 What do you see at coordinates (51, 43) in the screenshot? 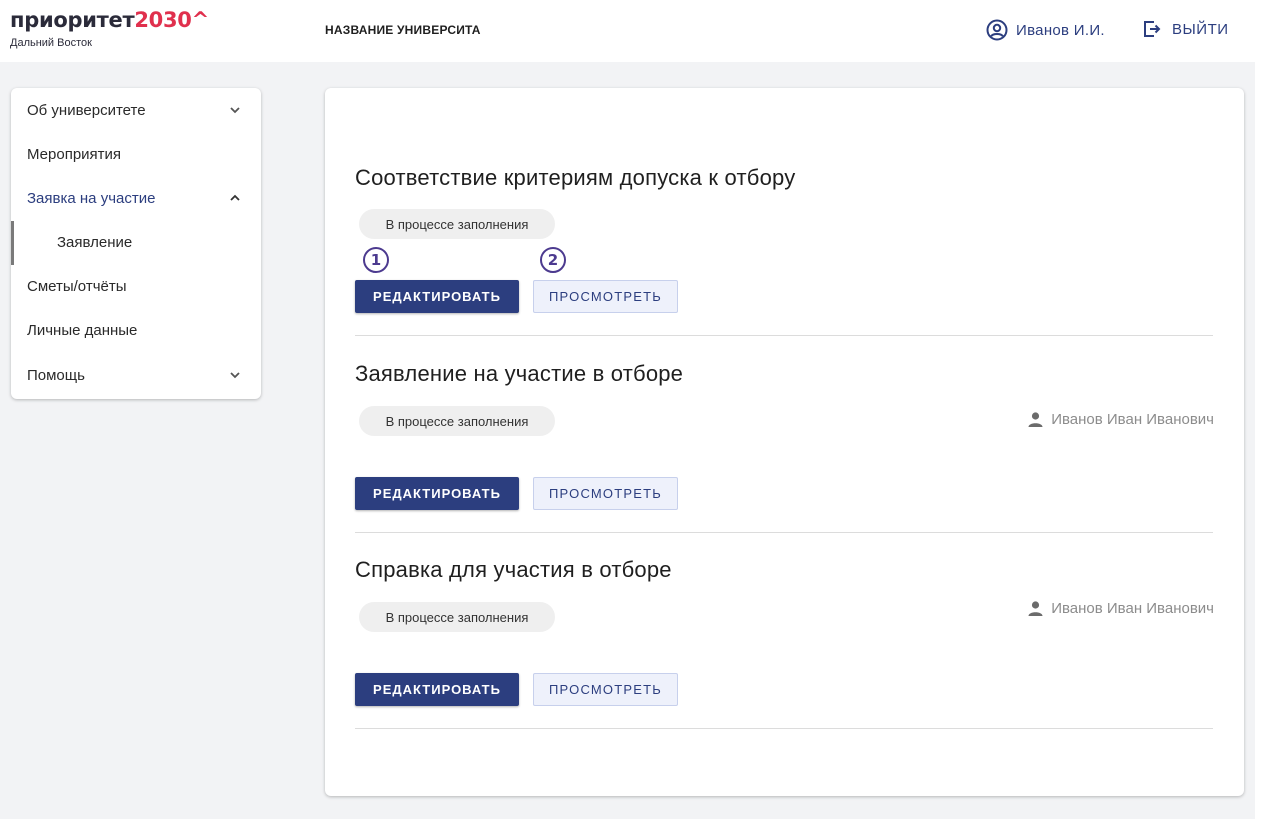
I see `logo-subtitle: Дальний Восток` at bounding box center [51, 43].